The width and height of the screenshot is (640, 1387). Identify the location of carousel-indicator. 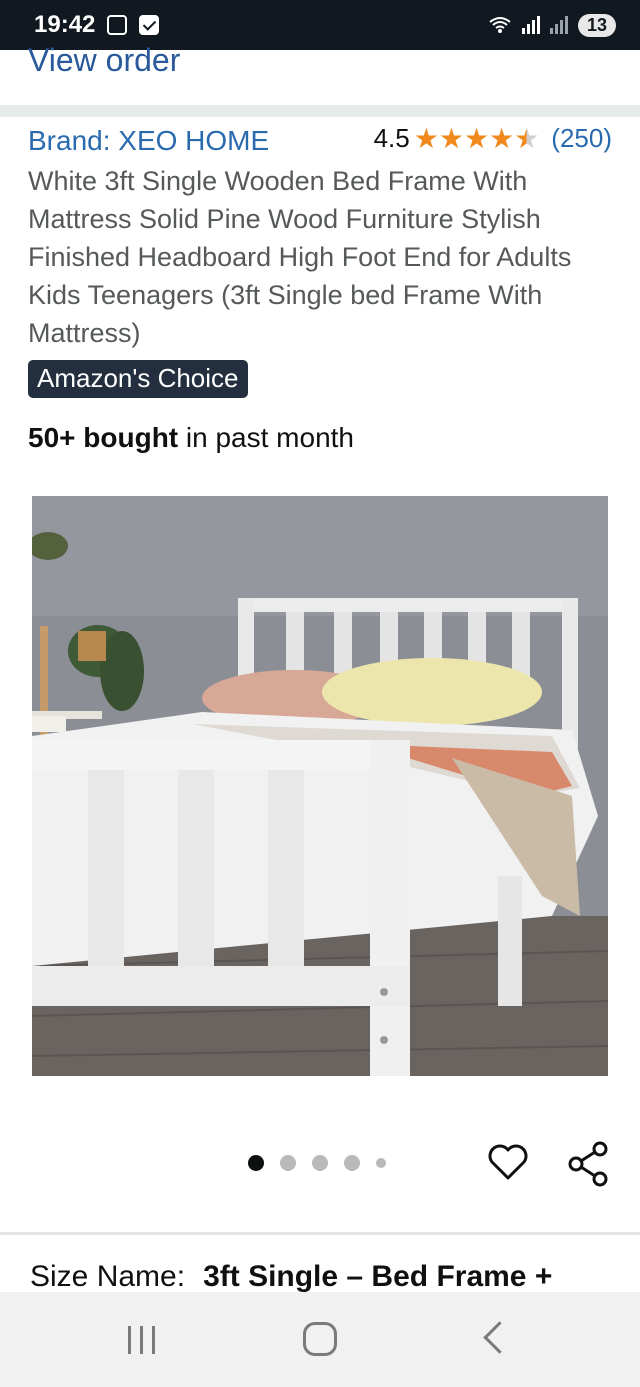
(317, 1163).